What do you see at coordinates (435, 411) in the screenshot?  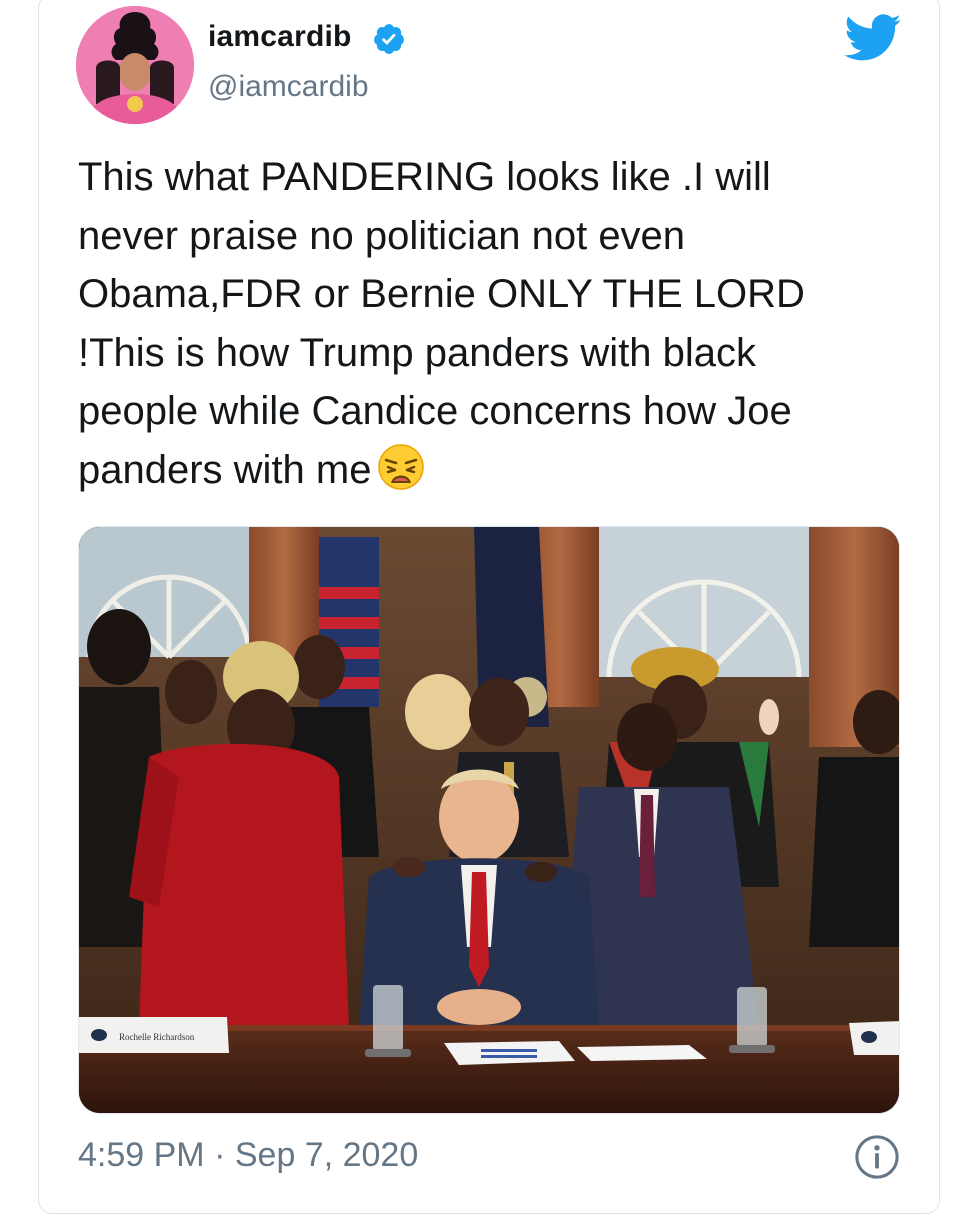 I see `tweet-text-line: people while Candice concerns how Joe` at bounding box center [435, 411].